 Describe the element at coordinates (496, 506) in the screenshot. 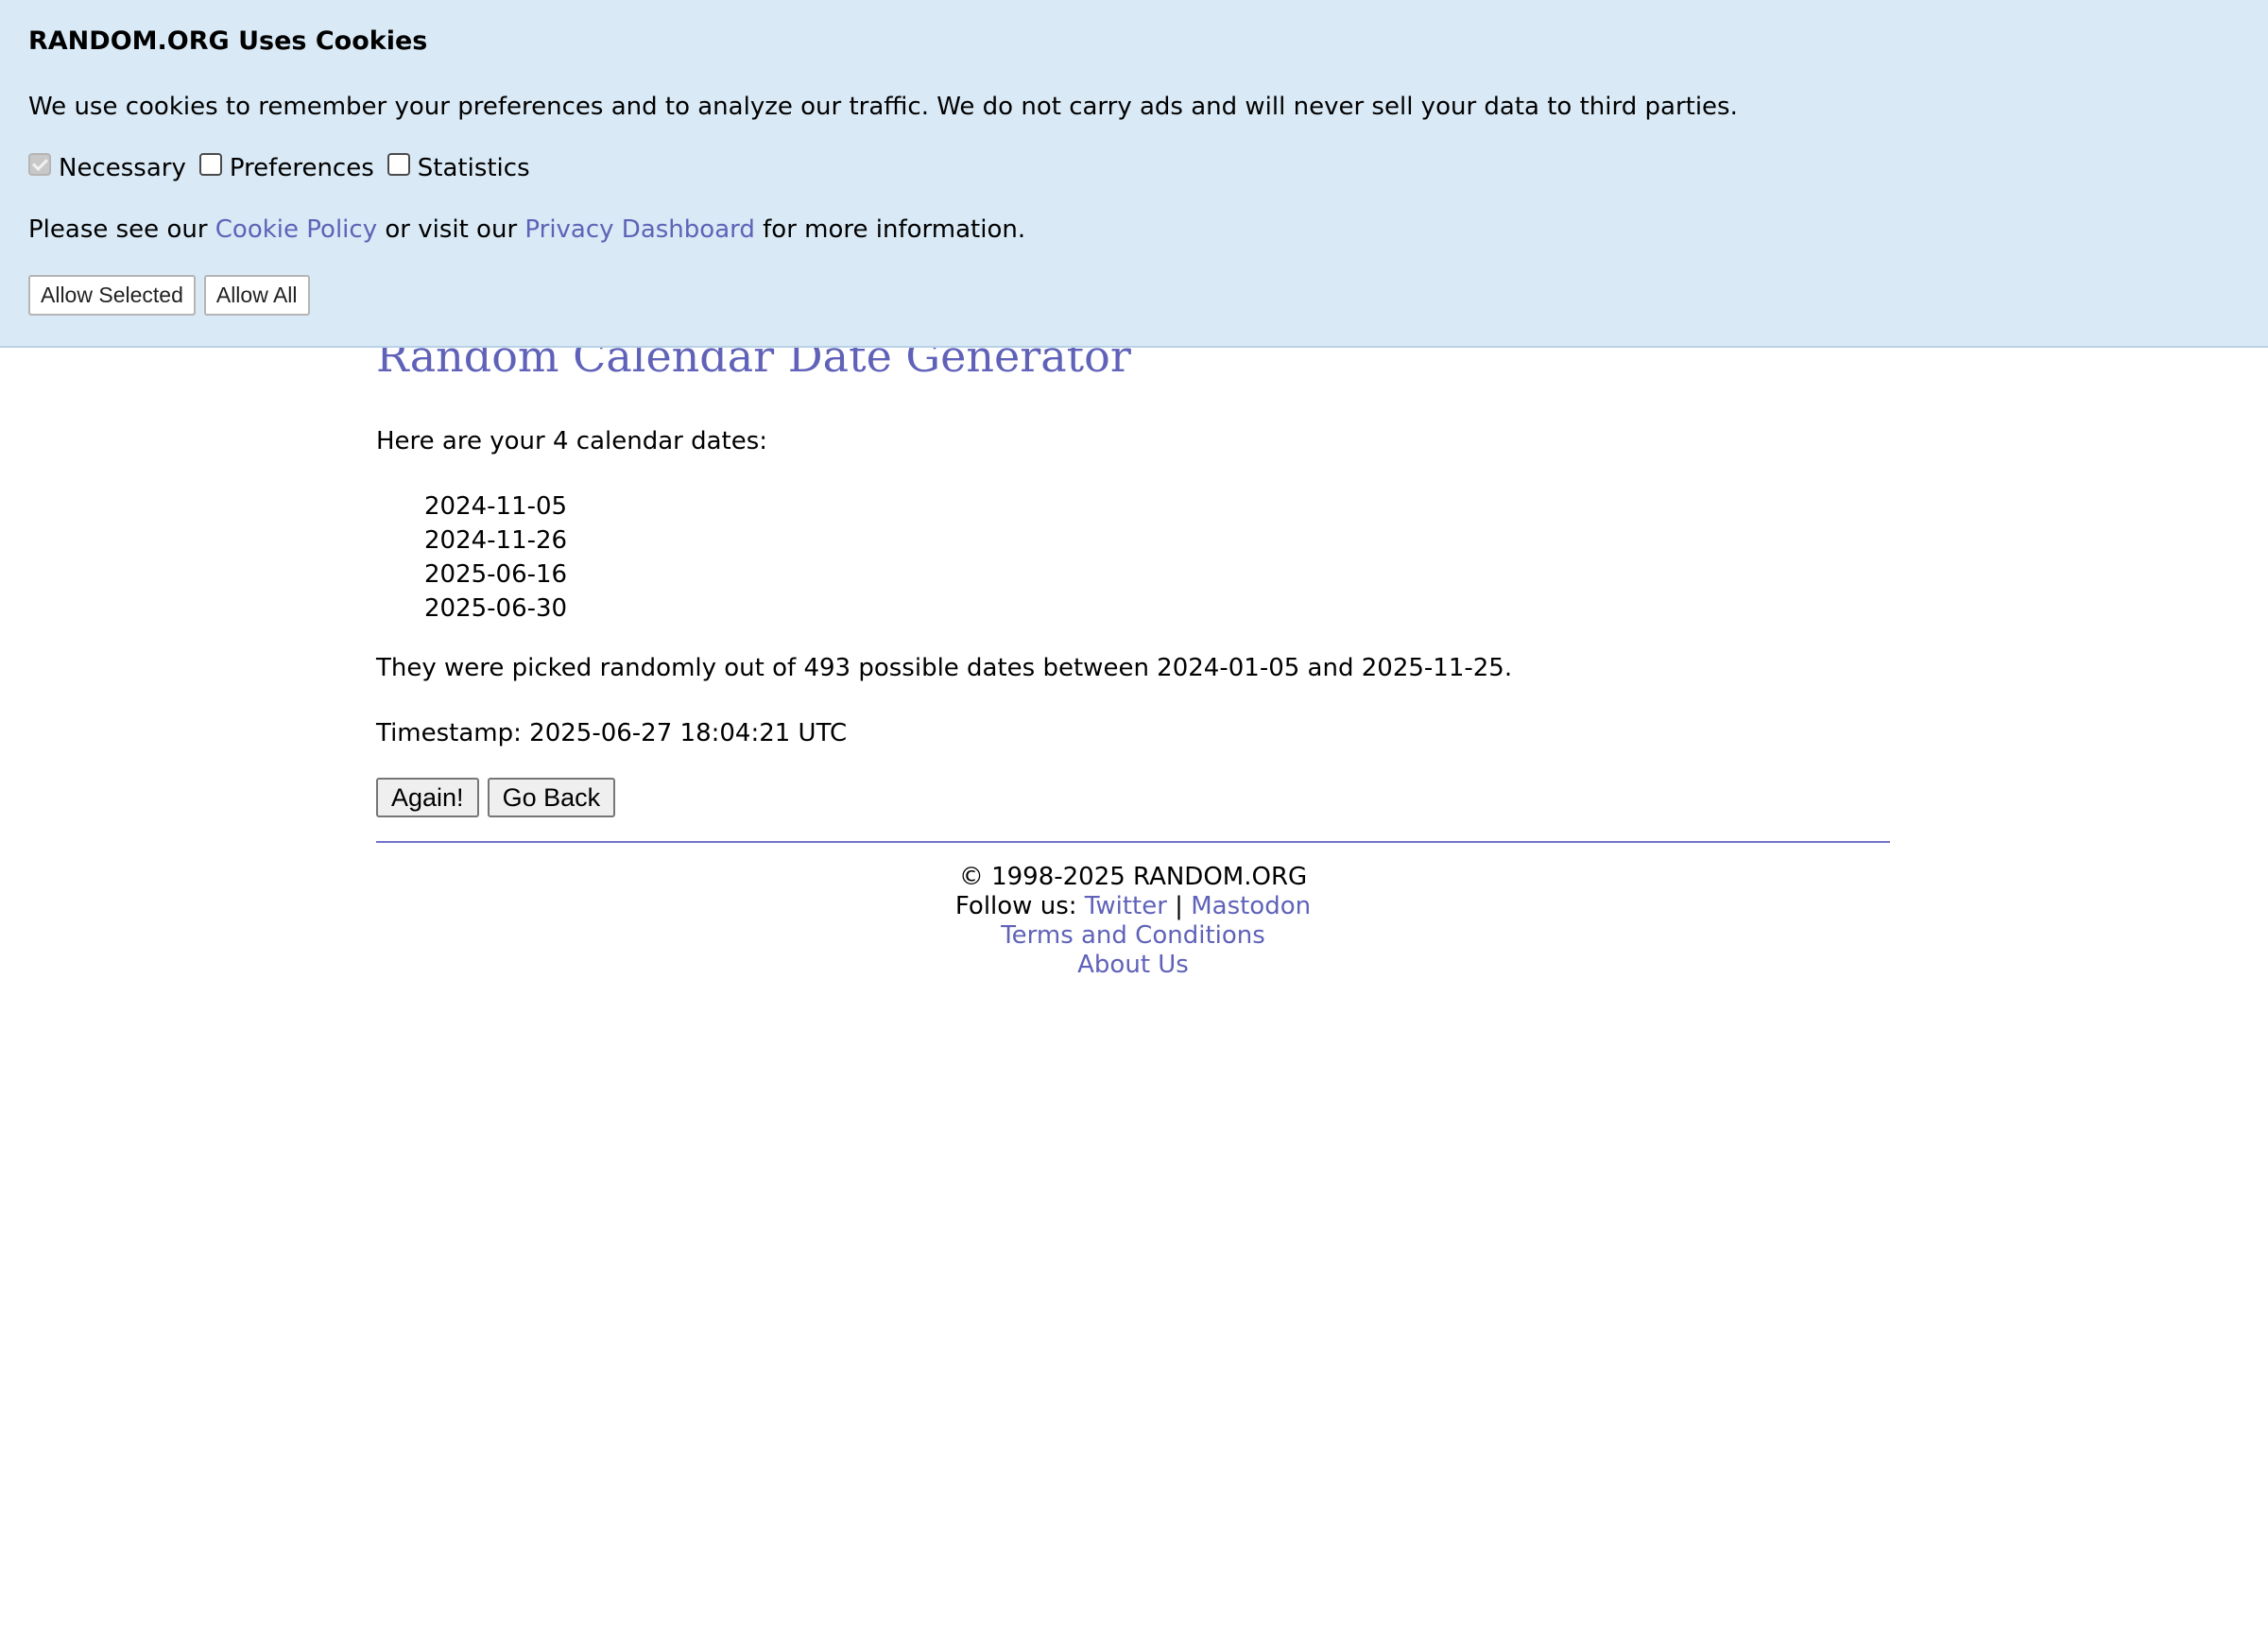

I see `date-item: 2024-11-05` at that location.